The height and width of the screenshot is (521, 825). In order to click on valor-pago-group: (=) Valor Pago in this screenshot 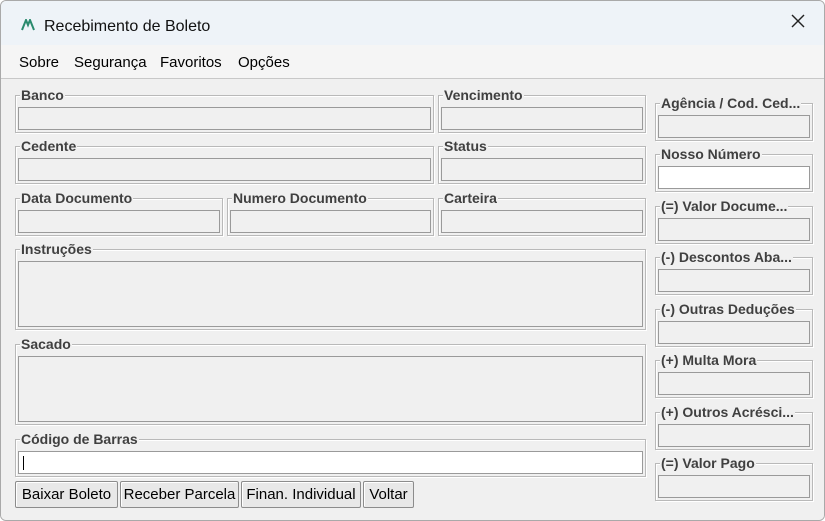, I will do `click(734, 478)`.